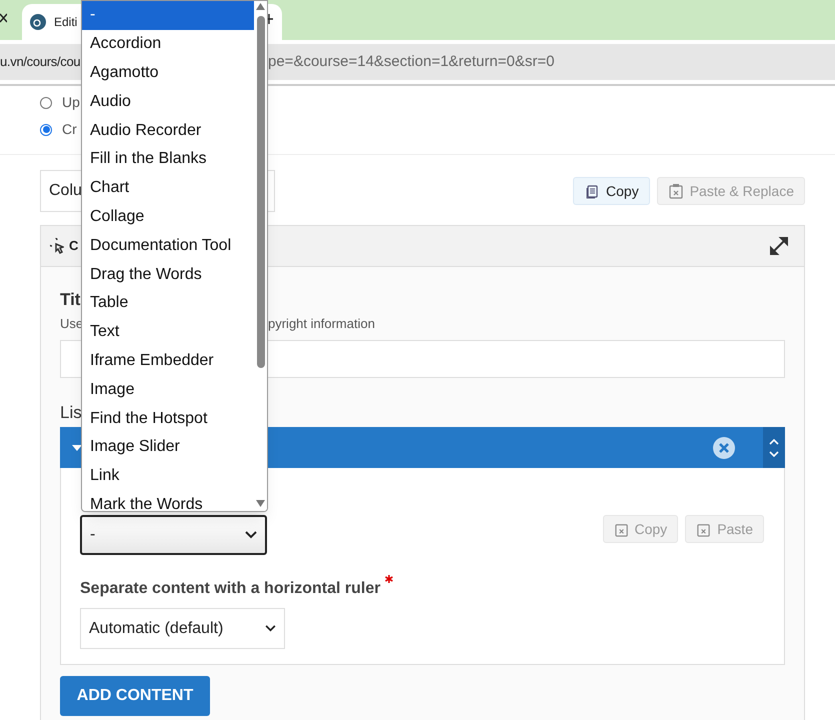 The height and width of the screenshot is (720, 835). I want to click on help-text: pyright information, so click(321, 324).